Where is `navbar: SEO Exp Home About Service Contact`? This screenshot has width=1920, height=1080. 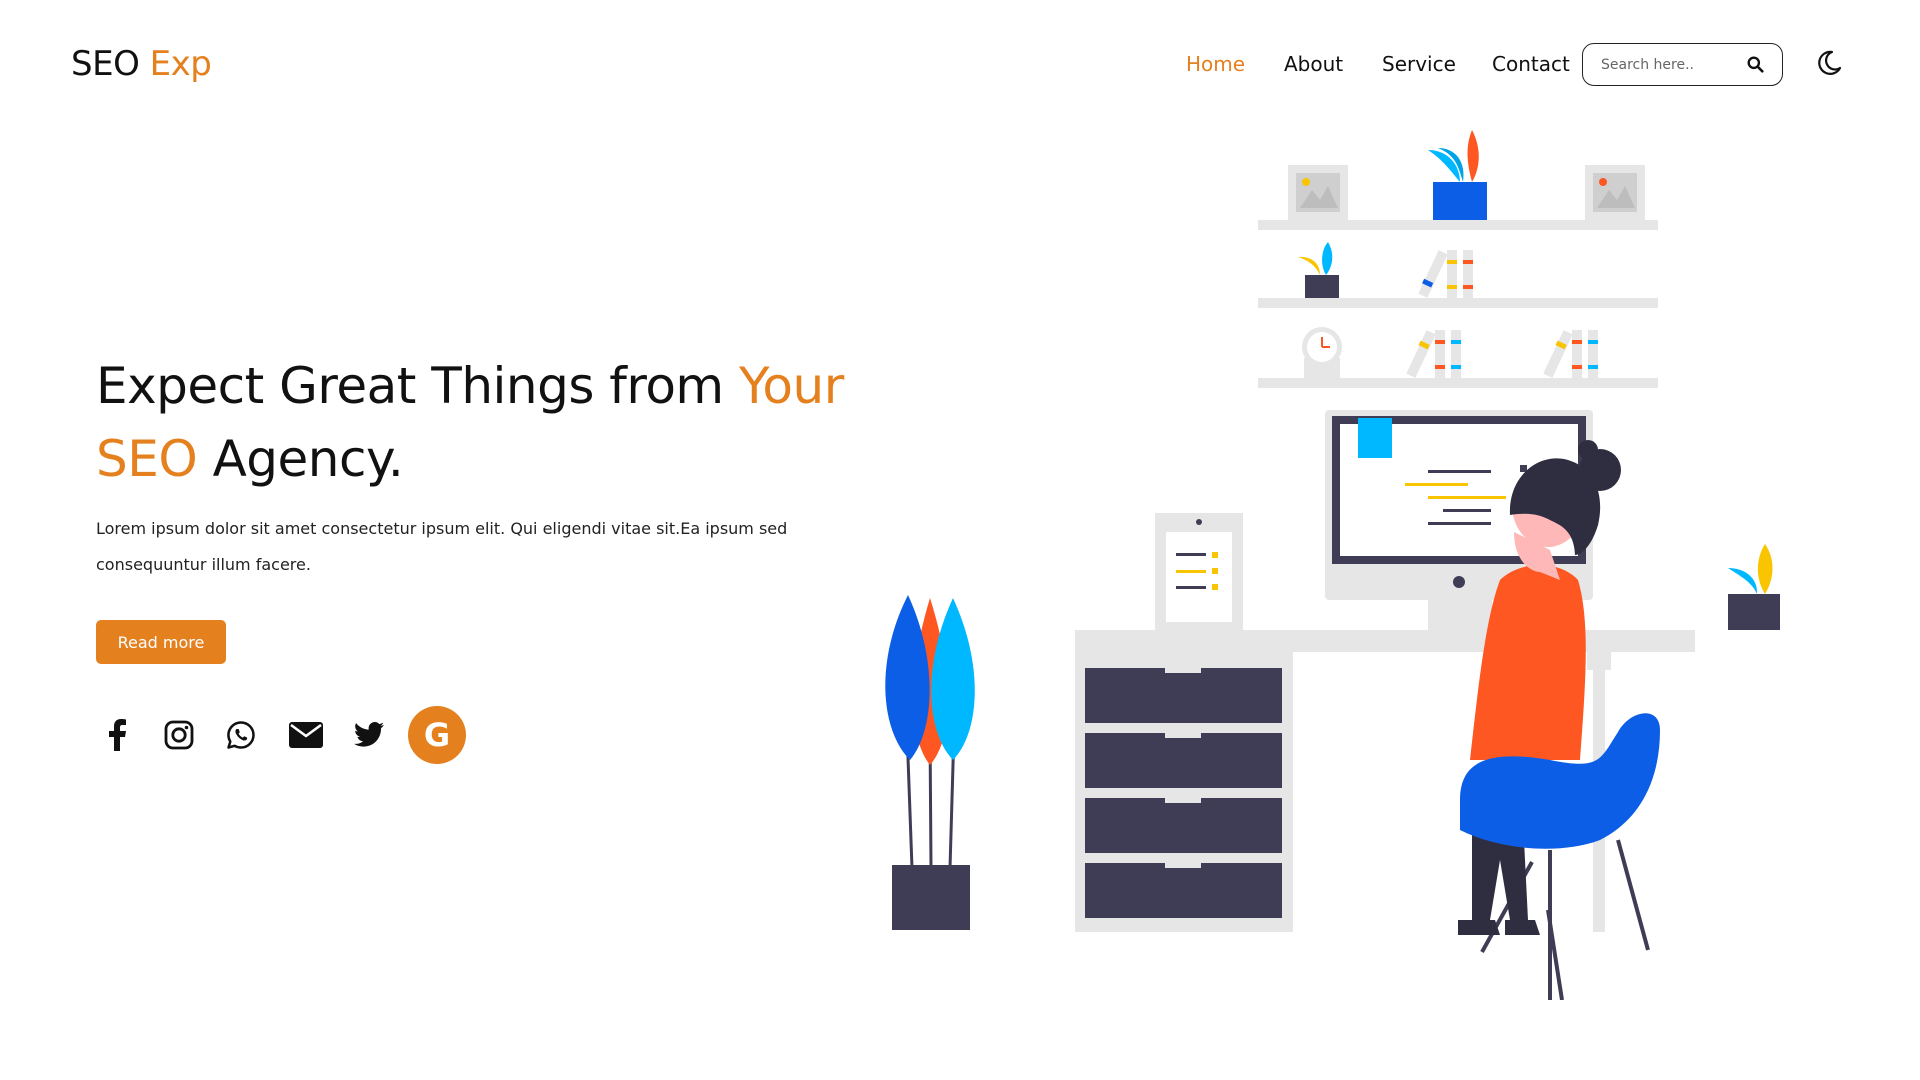
navbar: SEO Exp Home About Service Contact is located at coordinates (960, 65).